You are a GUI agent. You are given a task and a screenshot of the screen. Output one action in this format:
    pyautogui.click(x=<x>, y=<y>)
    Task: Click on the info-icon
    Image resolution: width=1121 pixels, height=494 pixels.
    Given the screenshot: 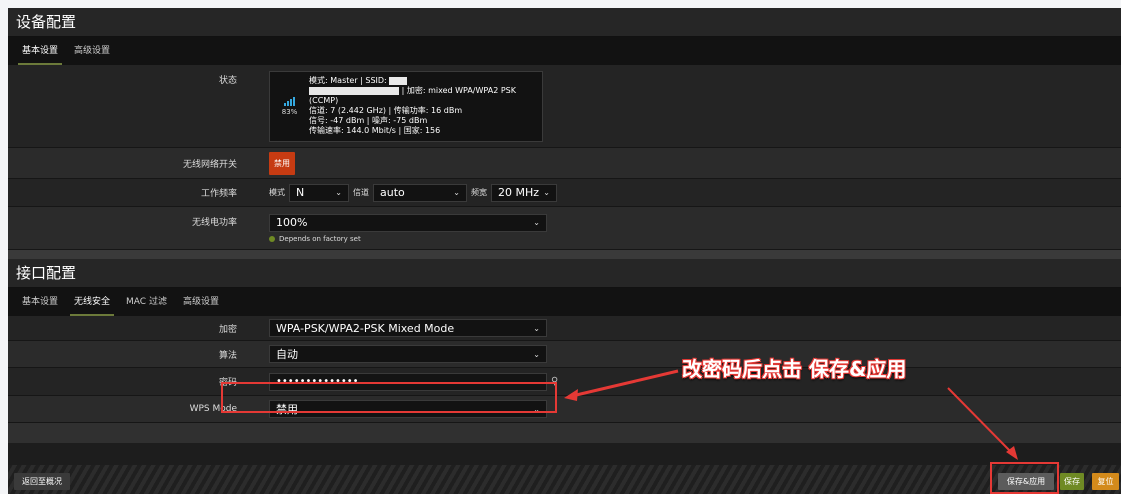 What is the action you would take?
    pyautogui.click(x=272, y=238)
    